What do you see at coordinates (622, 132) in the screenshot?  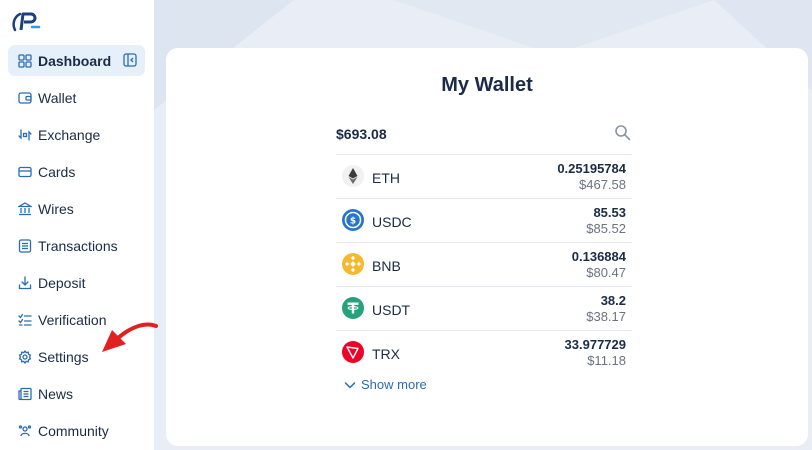 I see `search-icon` at bounding box center [622, 132].